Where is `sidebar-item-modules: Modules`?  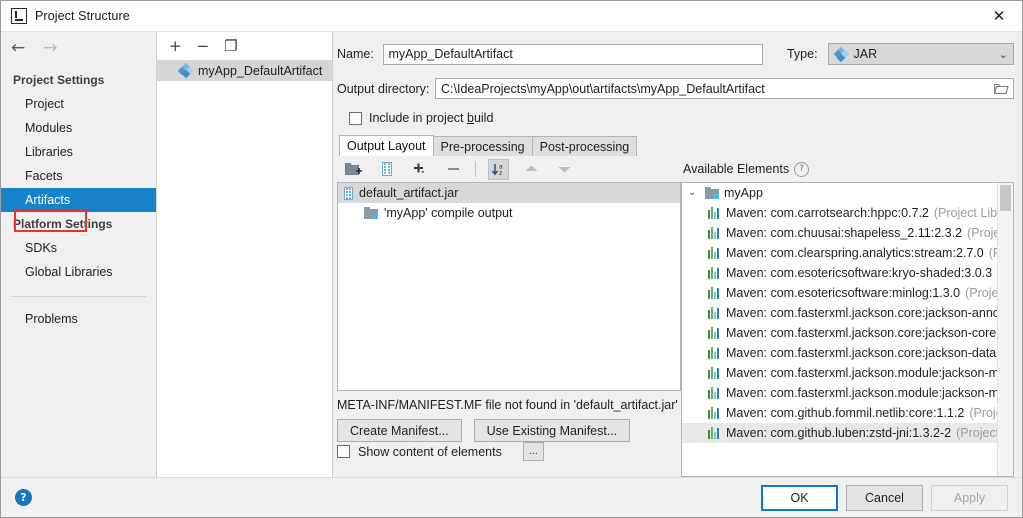
sidebar-item-modules: Modules is located at coordinates (78, 128).